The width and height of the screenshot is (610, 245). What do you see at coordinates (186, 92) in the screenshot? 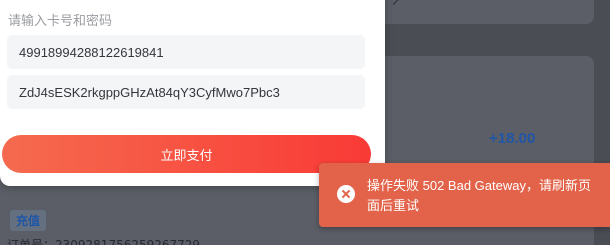
I see `card-password-input` at bounding box center [186, 92].